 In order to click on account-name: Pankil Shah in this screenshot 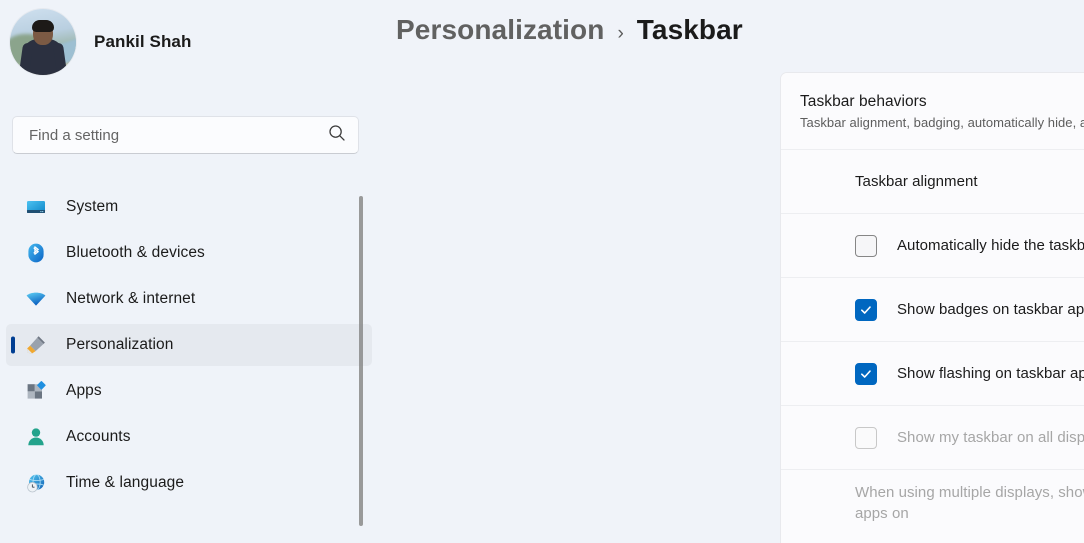, I will do `click(143, 41)`.